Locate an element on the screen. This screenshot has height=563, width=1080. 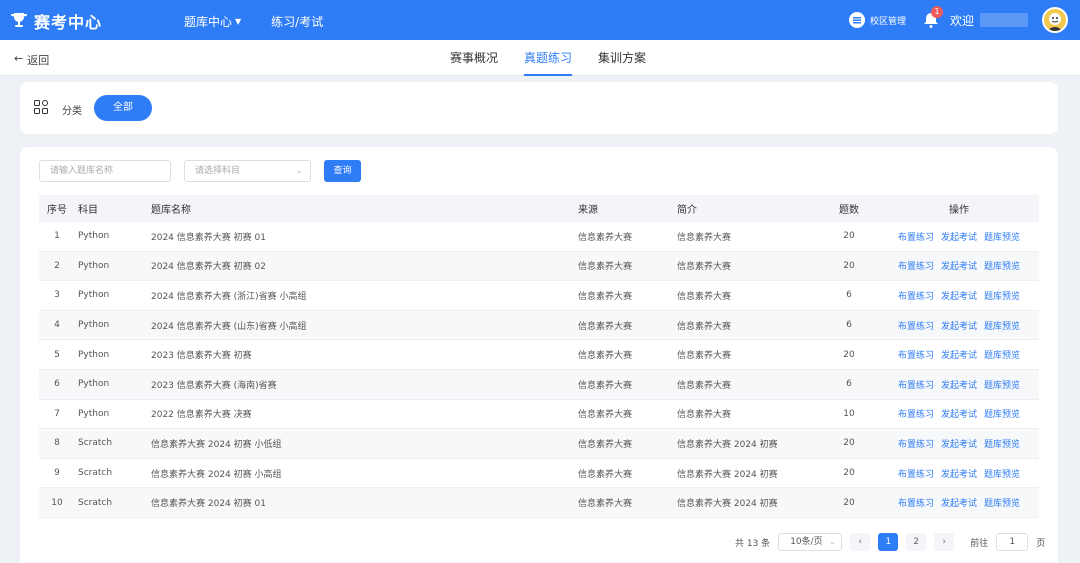
header-description: 简介 is located at coordinates (687, 210).